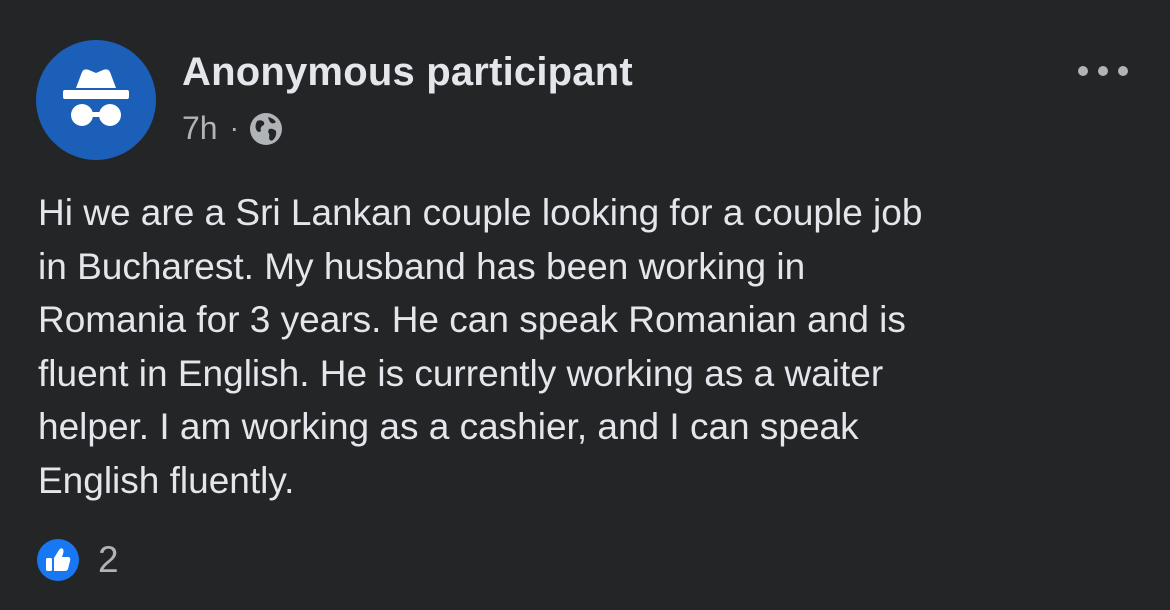 The width and height of the screenshot is (1170, 610). I want to click on post-text-line: English fluently., so click(166, 480).